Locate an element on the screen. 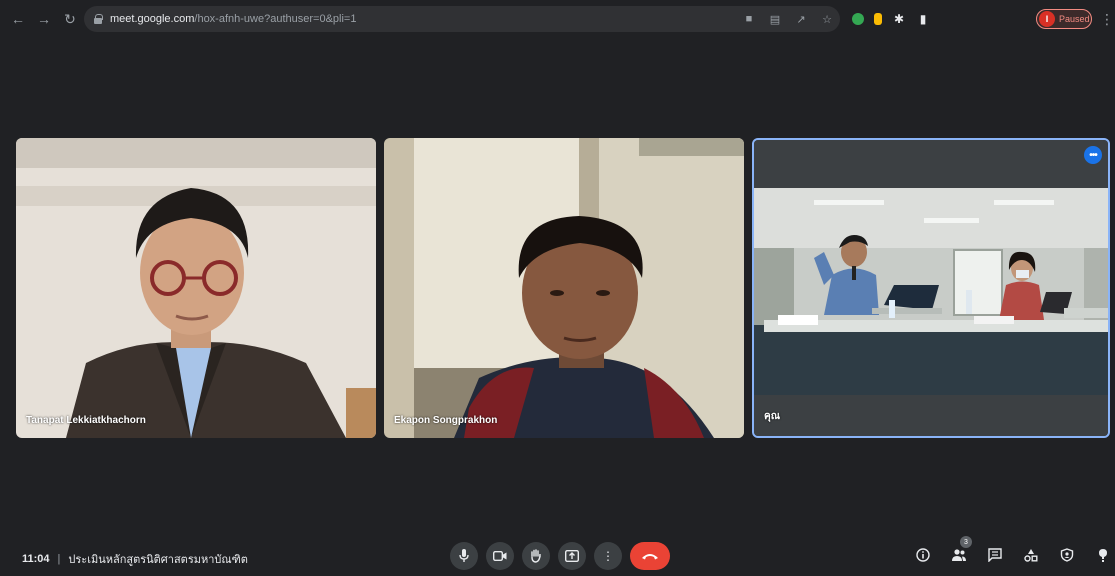 Image resolution: width=1115 pixels, height=576 pixels. self-name: คุณ is located at coordinates (772, 416).